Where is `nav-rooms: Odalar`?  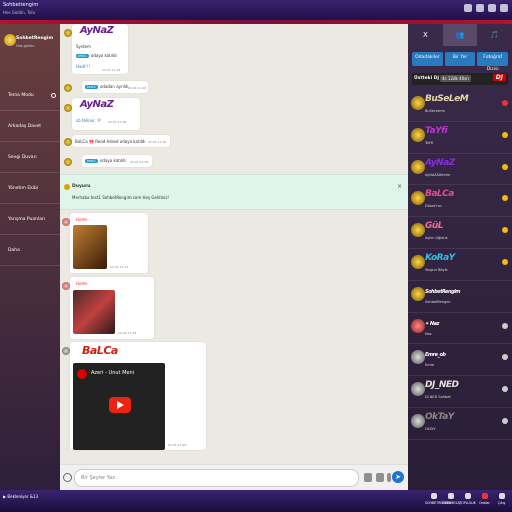 nav-rooms: Odalar is located at coordinates (484, 498).